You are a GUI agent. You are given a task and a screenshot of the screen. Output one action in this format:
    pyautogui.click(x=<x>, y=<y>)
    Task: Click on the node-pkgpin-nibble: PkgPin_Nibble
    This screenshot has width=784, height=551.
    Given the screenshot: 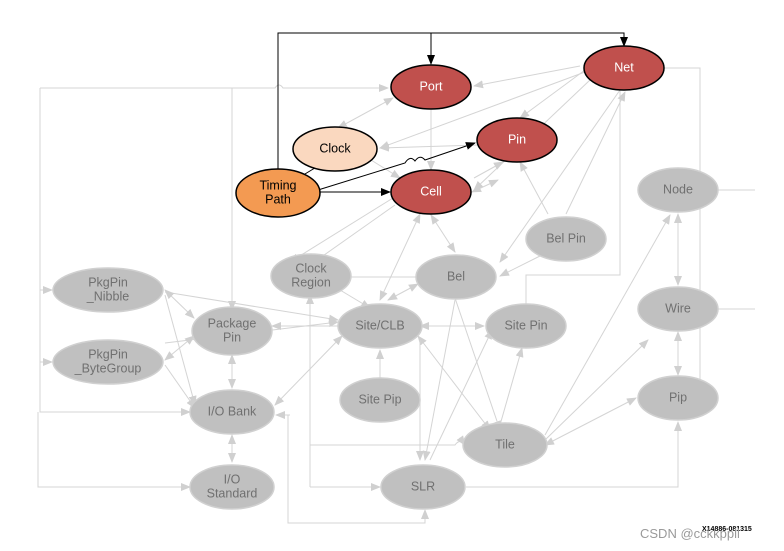 What is the action you would take?
    pyautogui.click(x=108, y=290)
    